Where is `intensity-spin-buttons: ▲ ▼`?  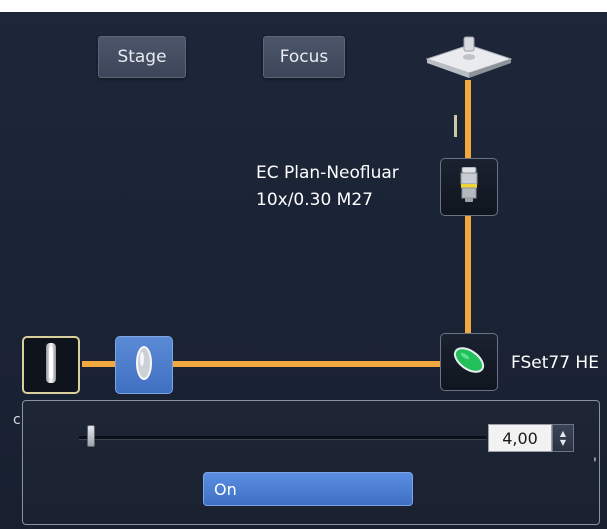 intensity-spin-buttons: ▲ ▼ is located at coordinates (563, 438).